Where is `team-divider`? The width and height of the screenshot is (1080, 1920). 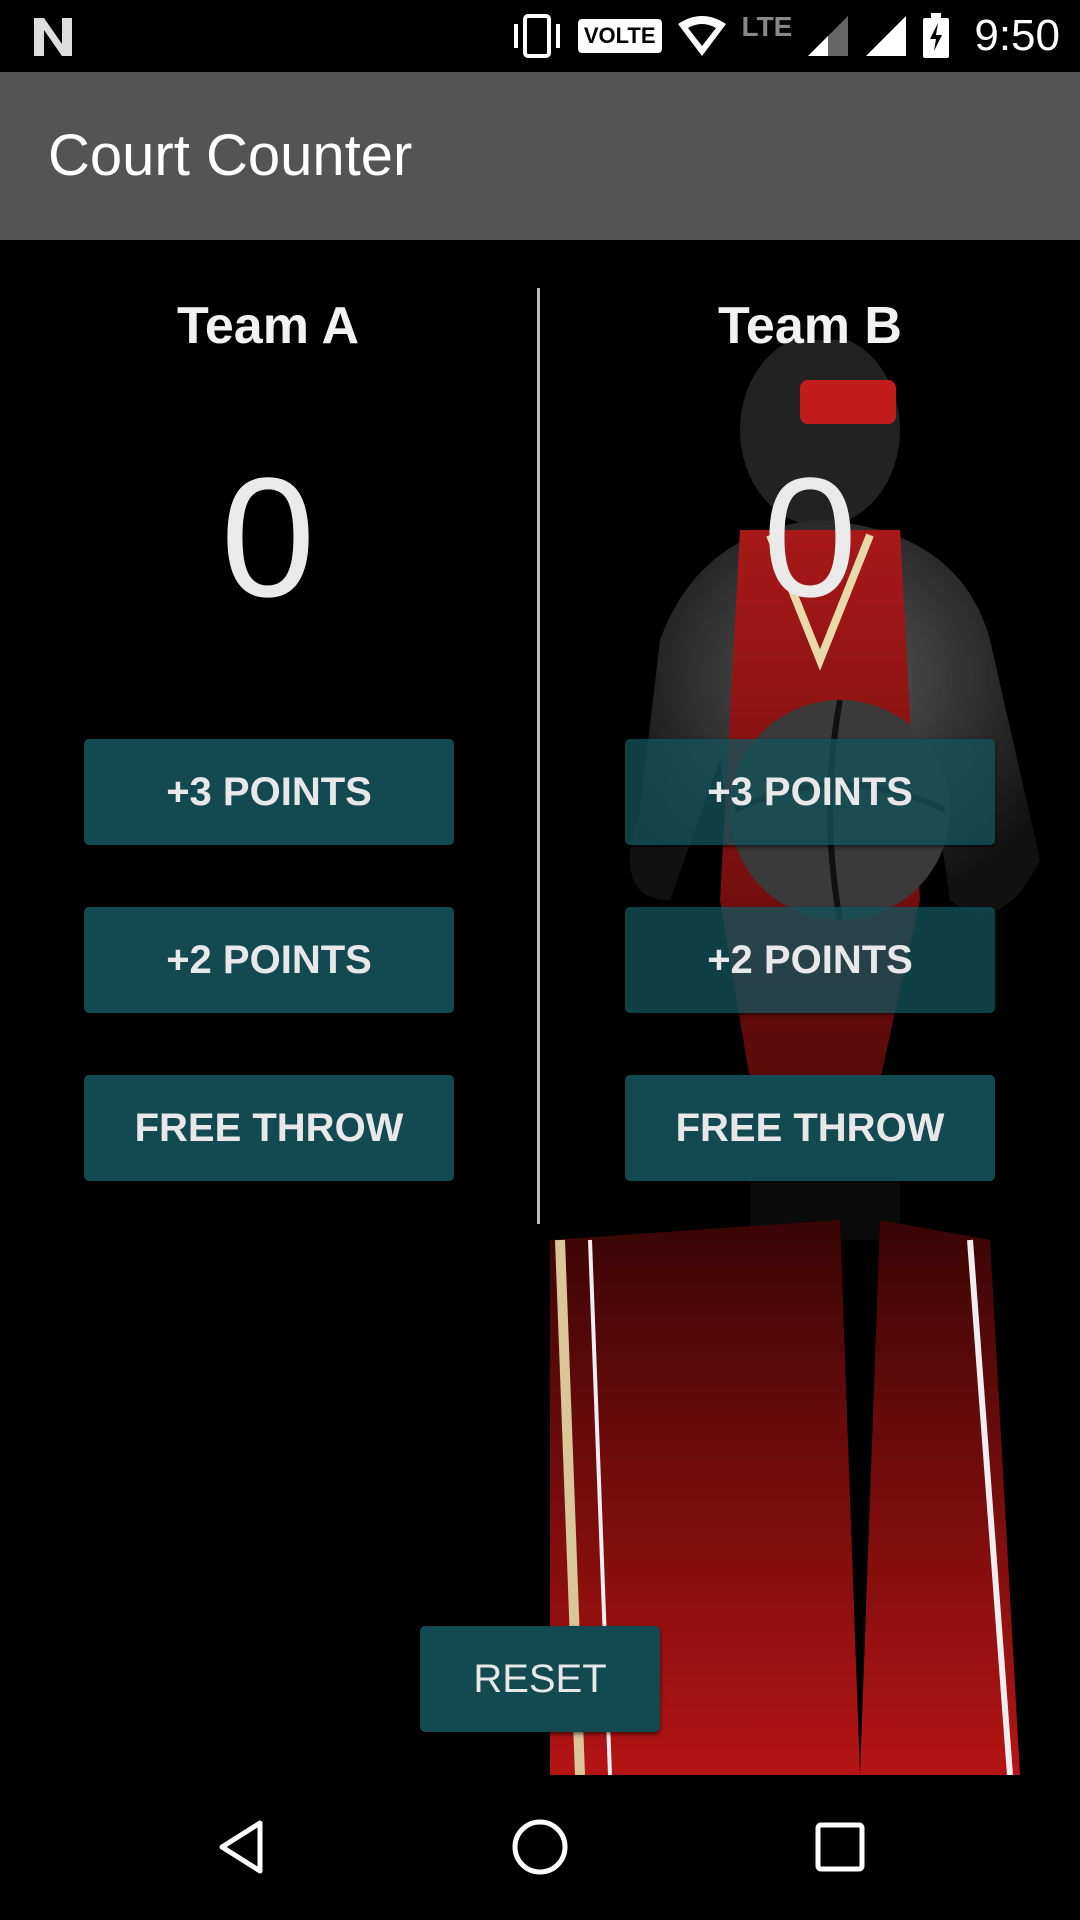
team-divider is located at coordinates (538, 756).